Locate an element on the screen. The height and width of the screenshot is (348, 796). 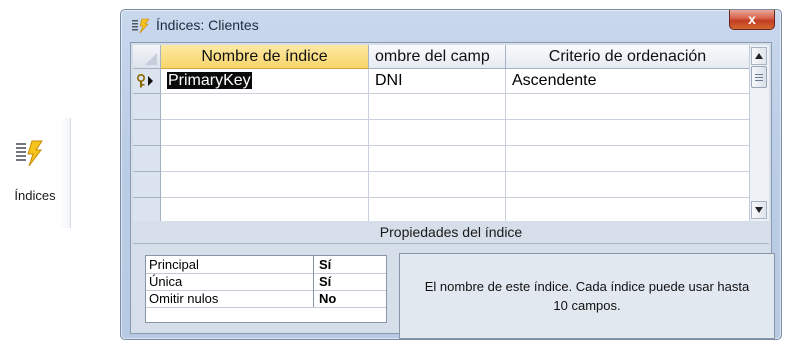
property-row: Única Sí is located at coordinates (266, 282).